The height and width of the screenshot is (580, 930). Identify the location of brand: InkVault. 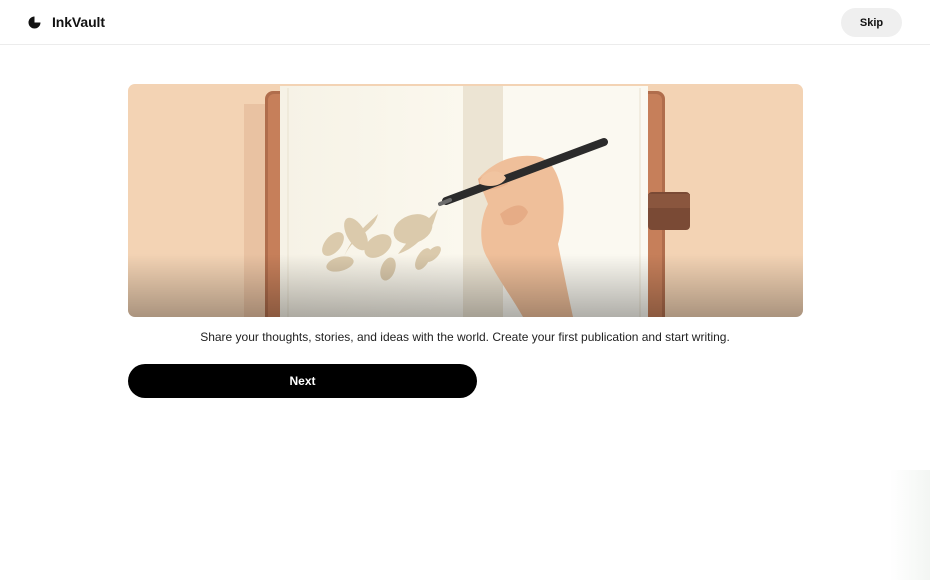
(66, 22).